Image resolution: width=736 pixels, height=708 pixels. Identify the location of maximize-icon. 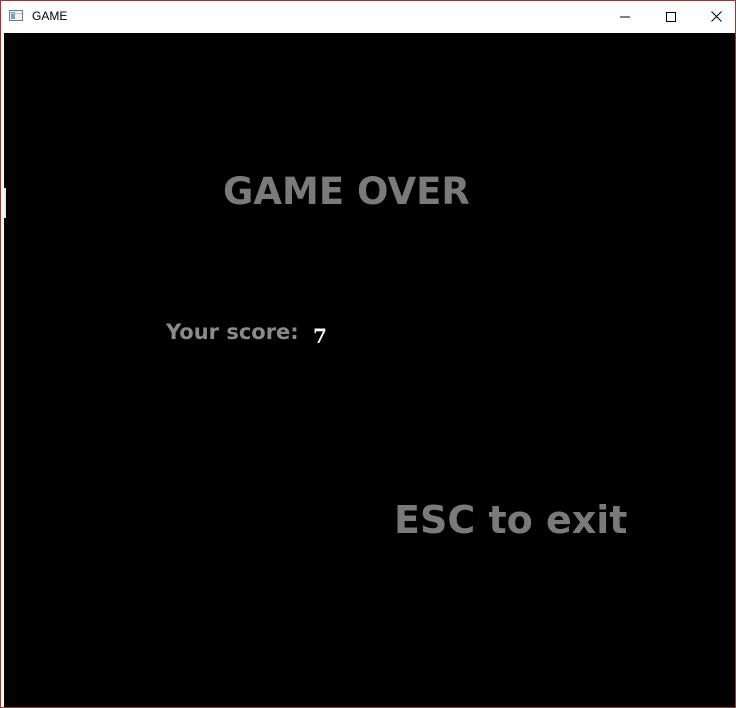
(671, 16).